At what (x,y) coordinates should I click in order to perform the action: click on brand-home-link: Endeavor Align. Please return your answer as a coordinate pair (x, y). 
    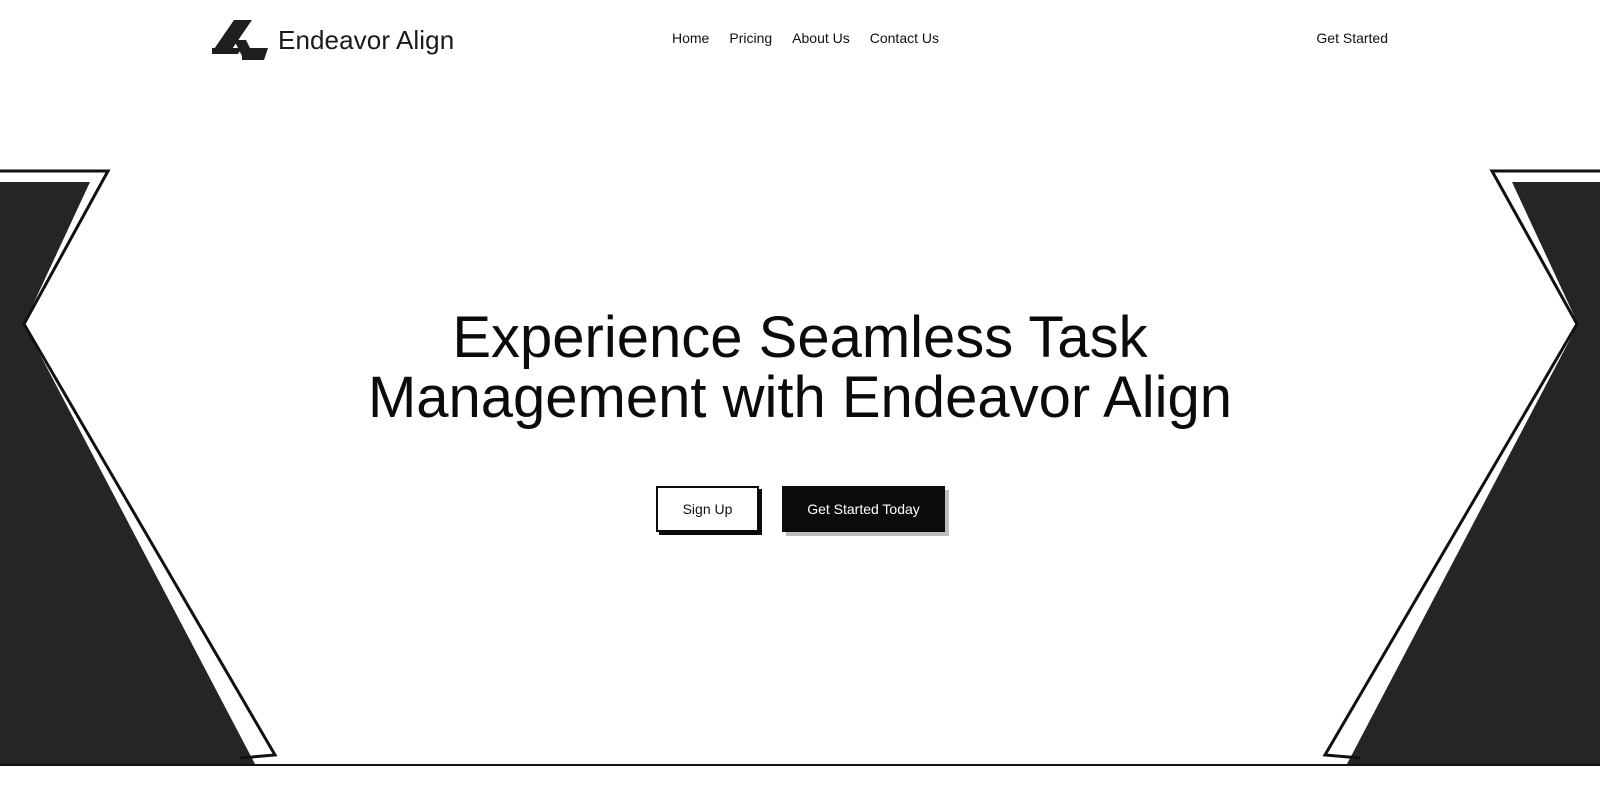
    Looking at the image, I should click on (333, 40).